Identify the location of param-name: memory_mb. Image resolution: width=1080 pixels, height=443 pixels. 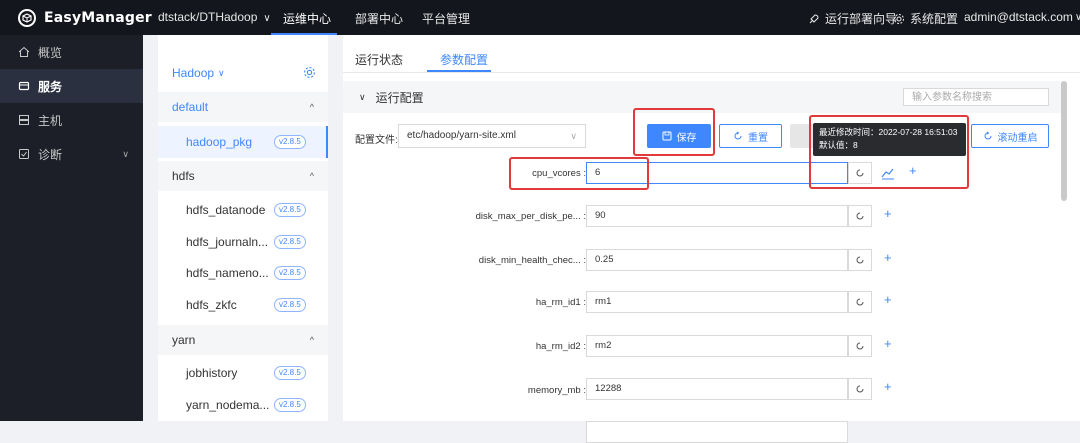
(554, 390).